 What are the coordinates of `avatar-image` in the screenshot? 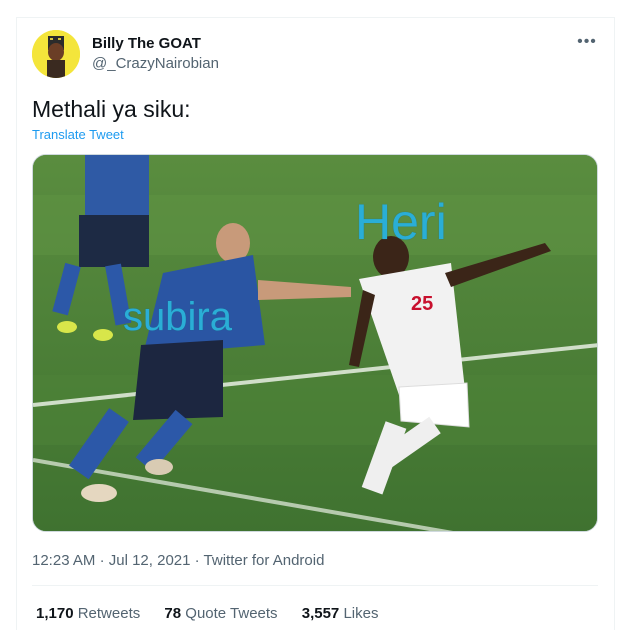 It's located at (56, 54).